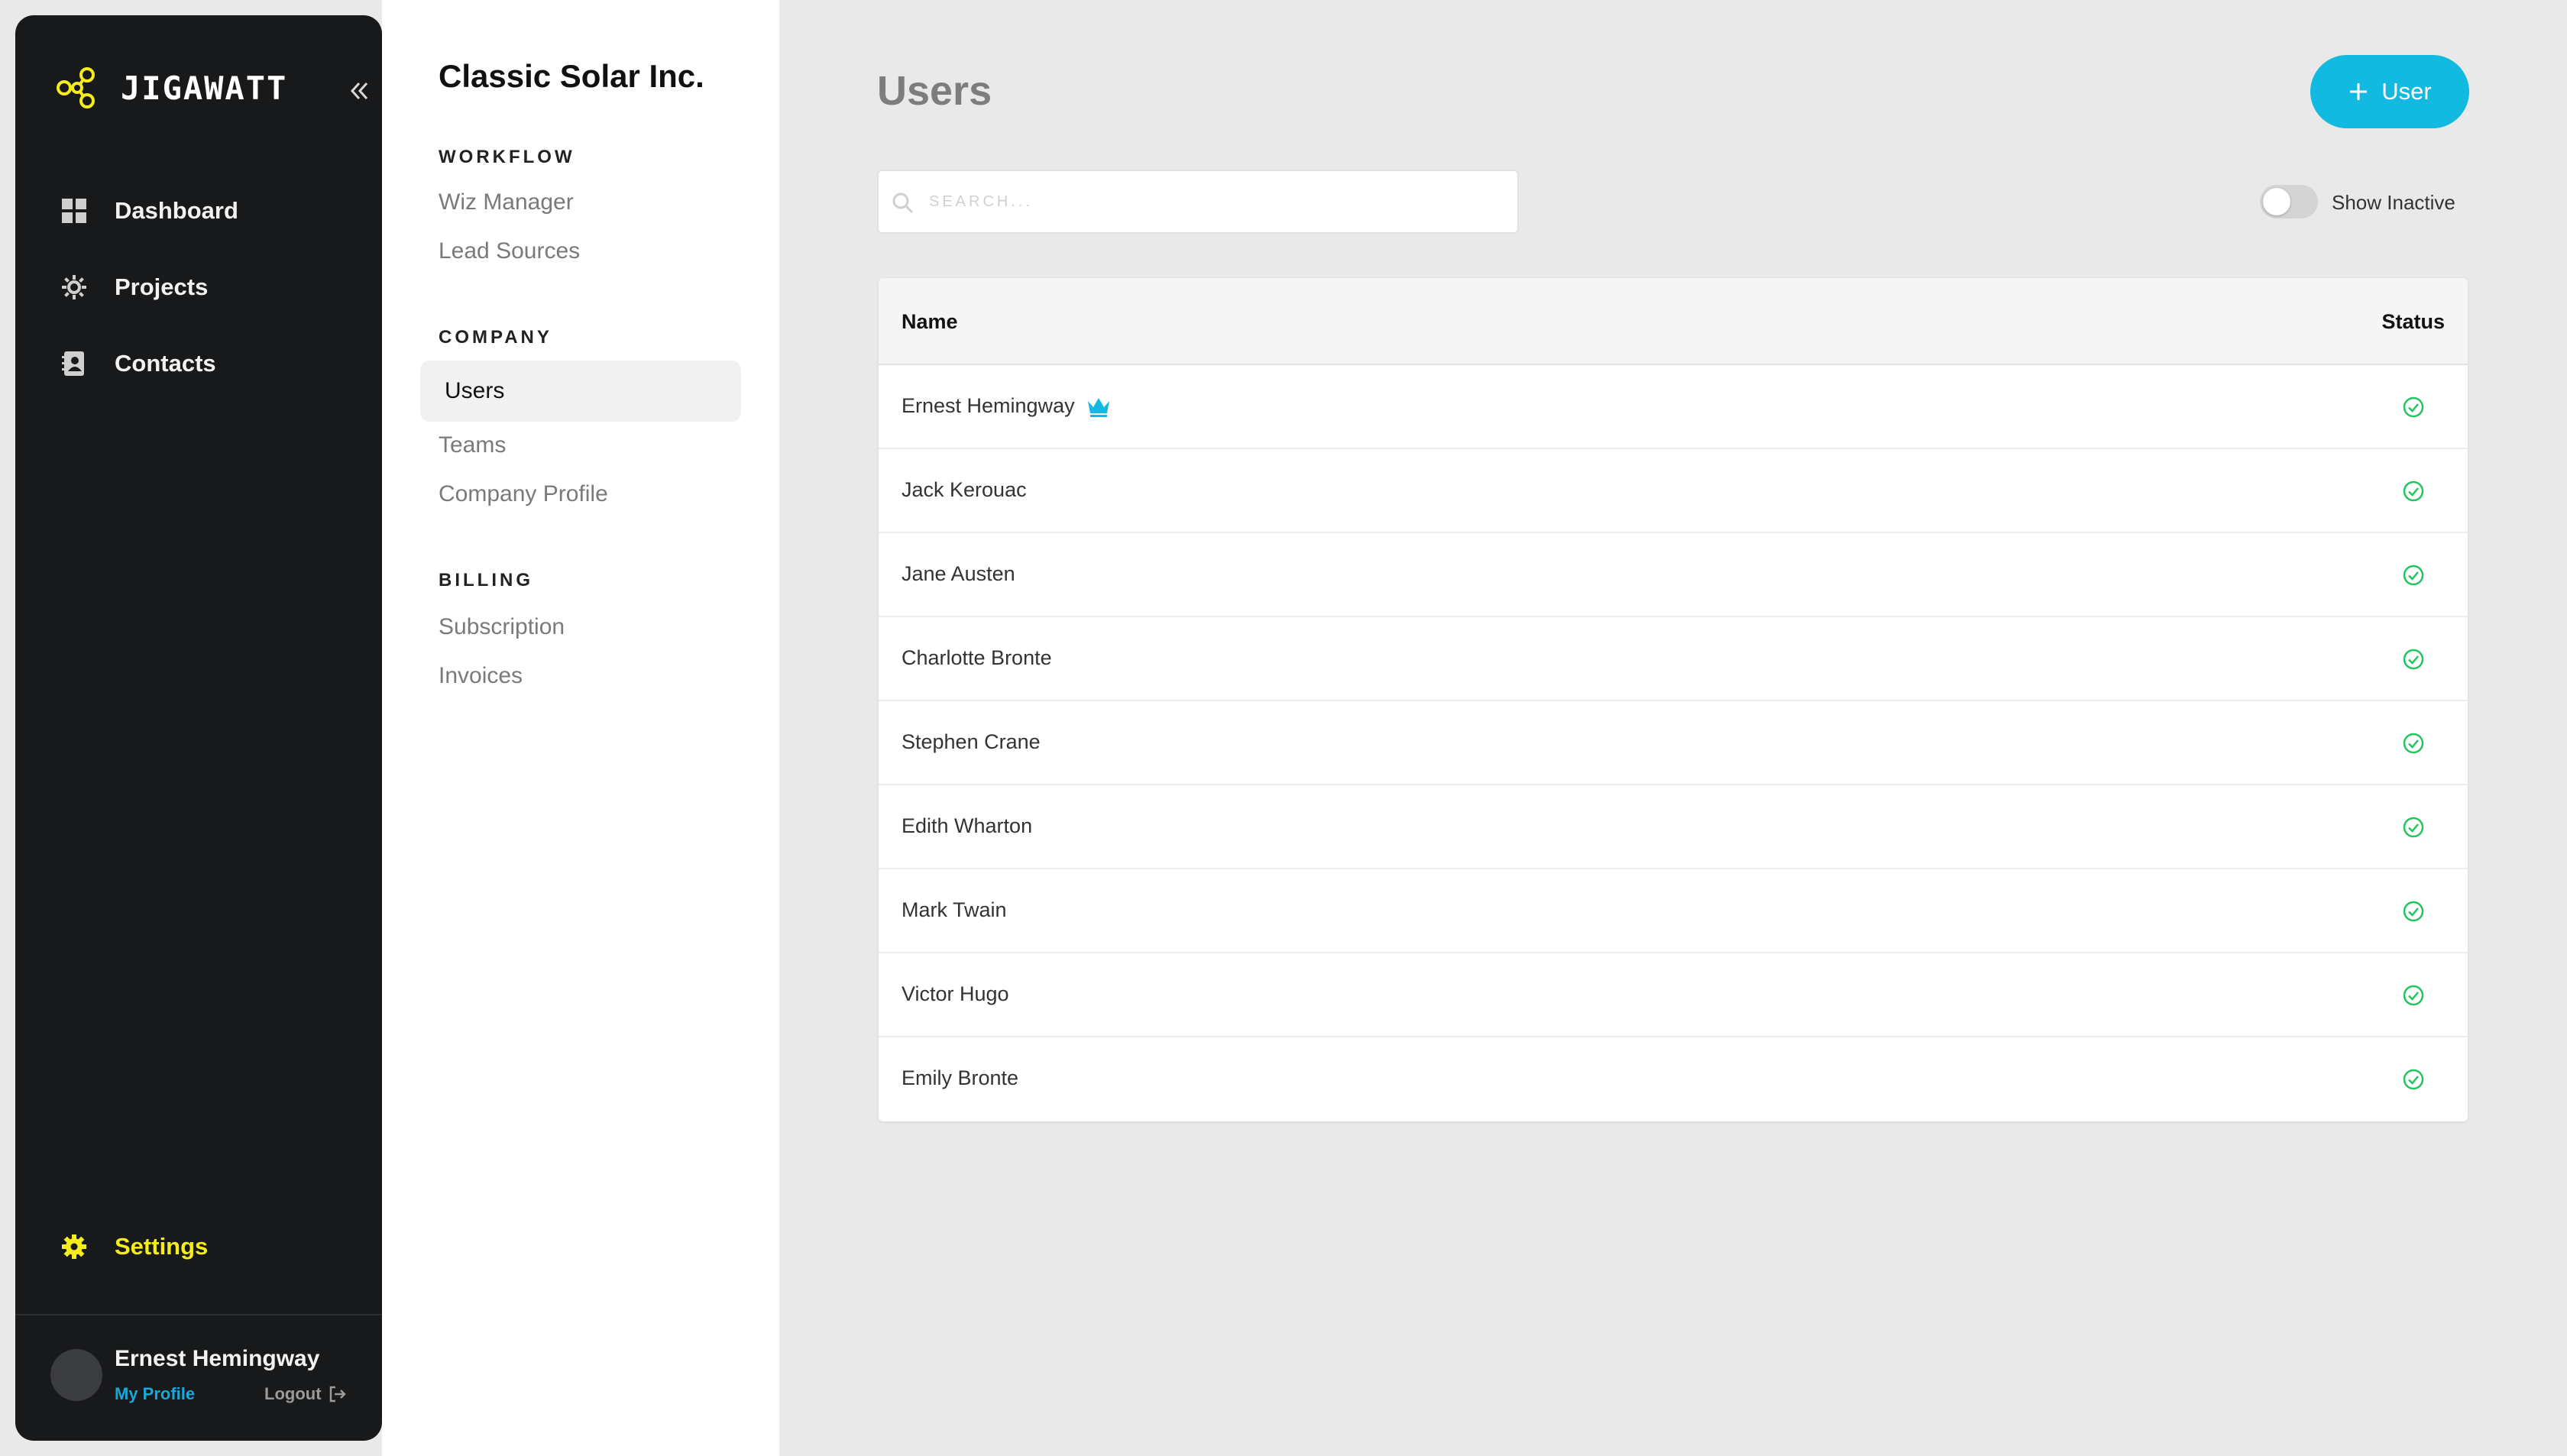 The image size is (2567, 1456). I want to click on user-name-cell: Emily Bronte, so click(960, 1078).